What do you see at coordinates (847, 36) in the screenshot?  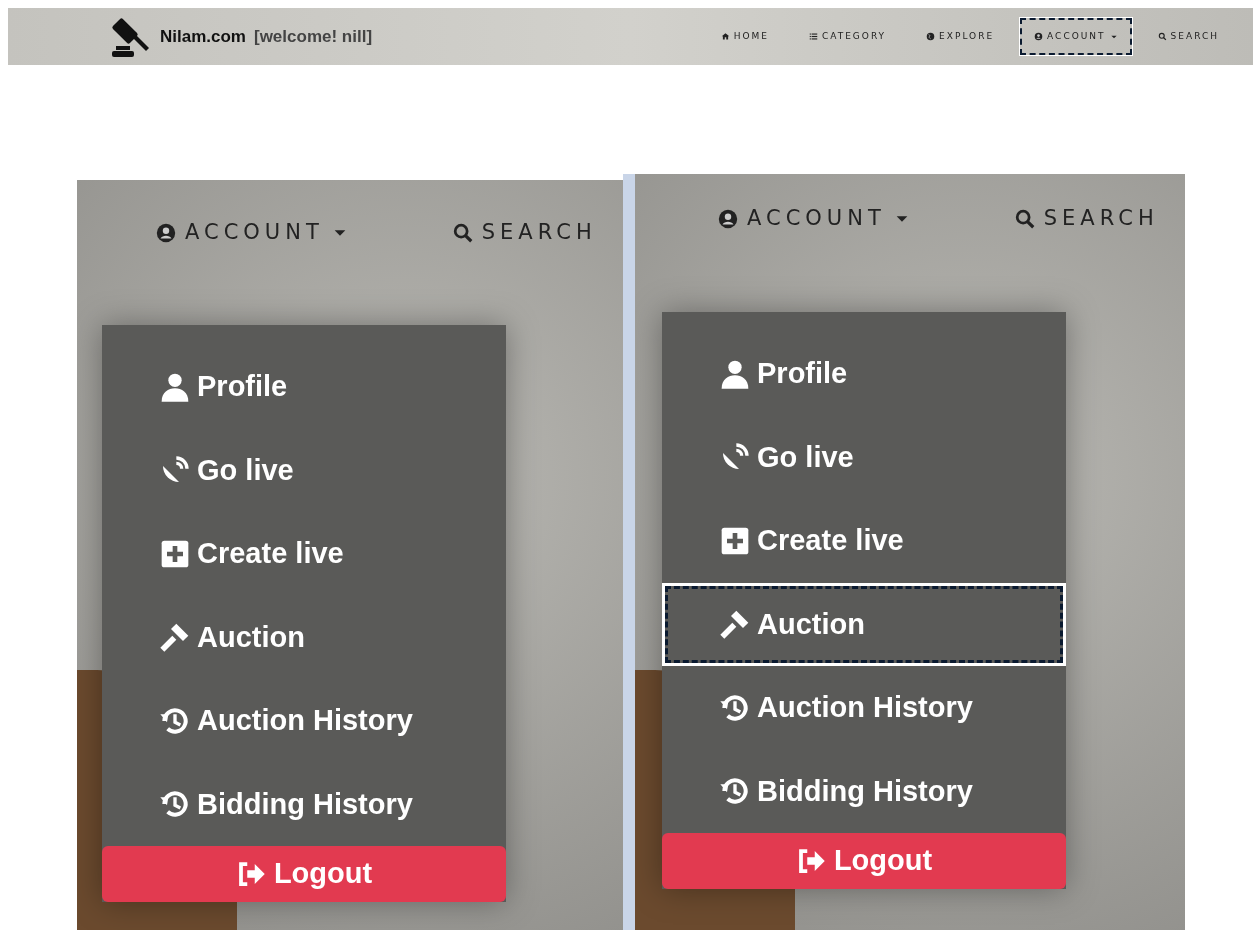 I see `nav-link: CATEGORY` at bounding box center [847, 36].